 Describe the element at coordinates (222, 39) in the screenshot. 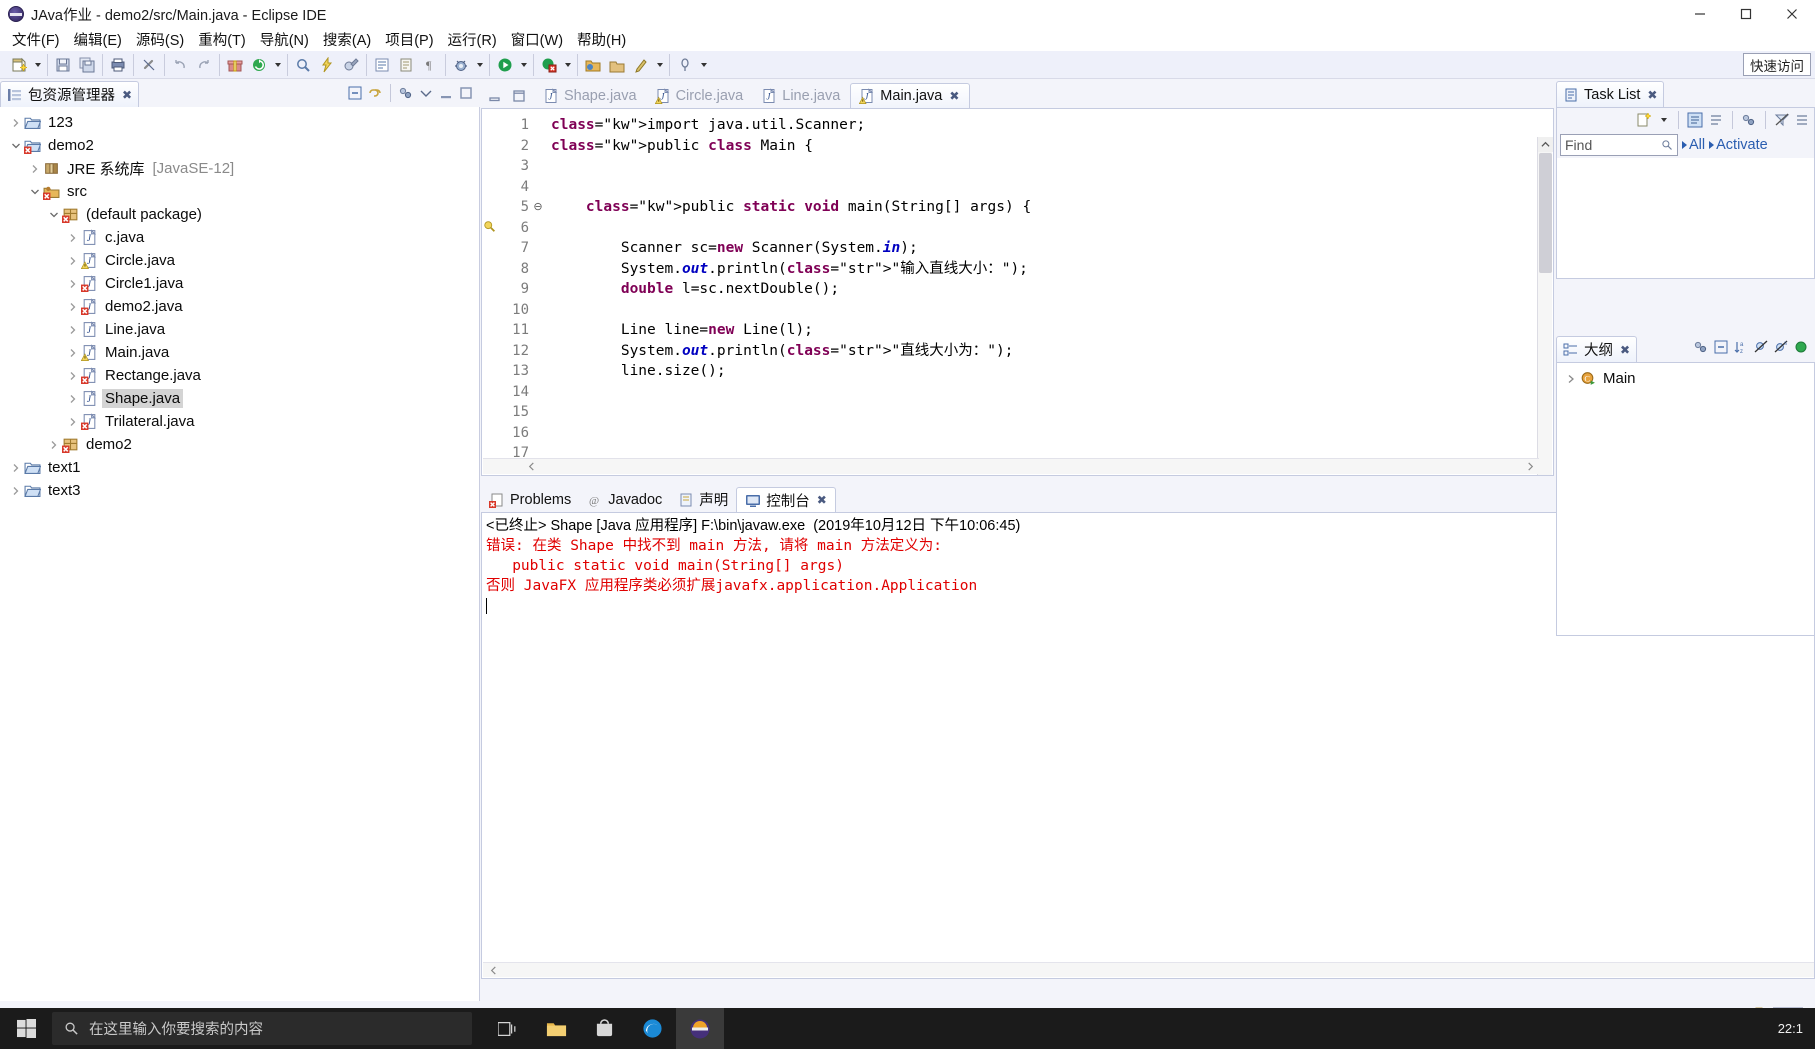

I see `menu-refactor: 重构(T)` at that location.